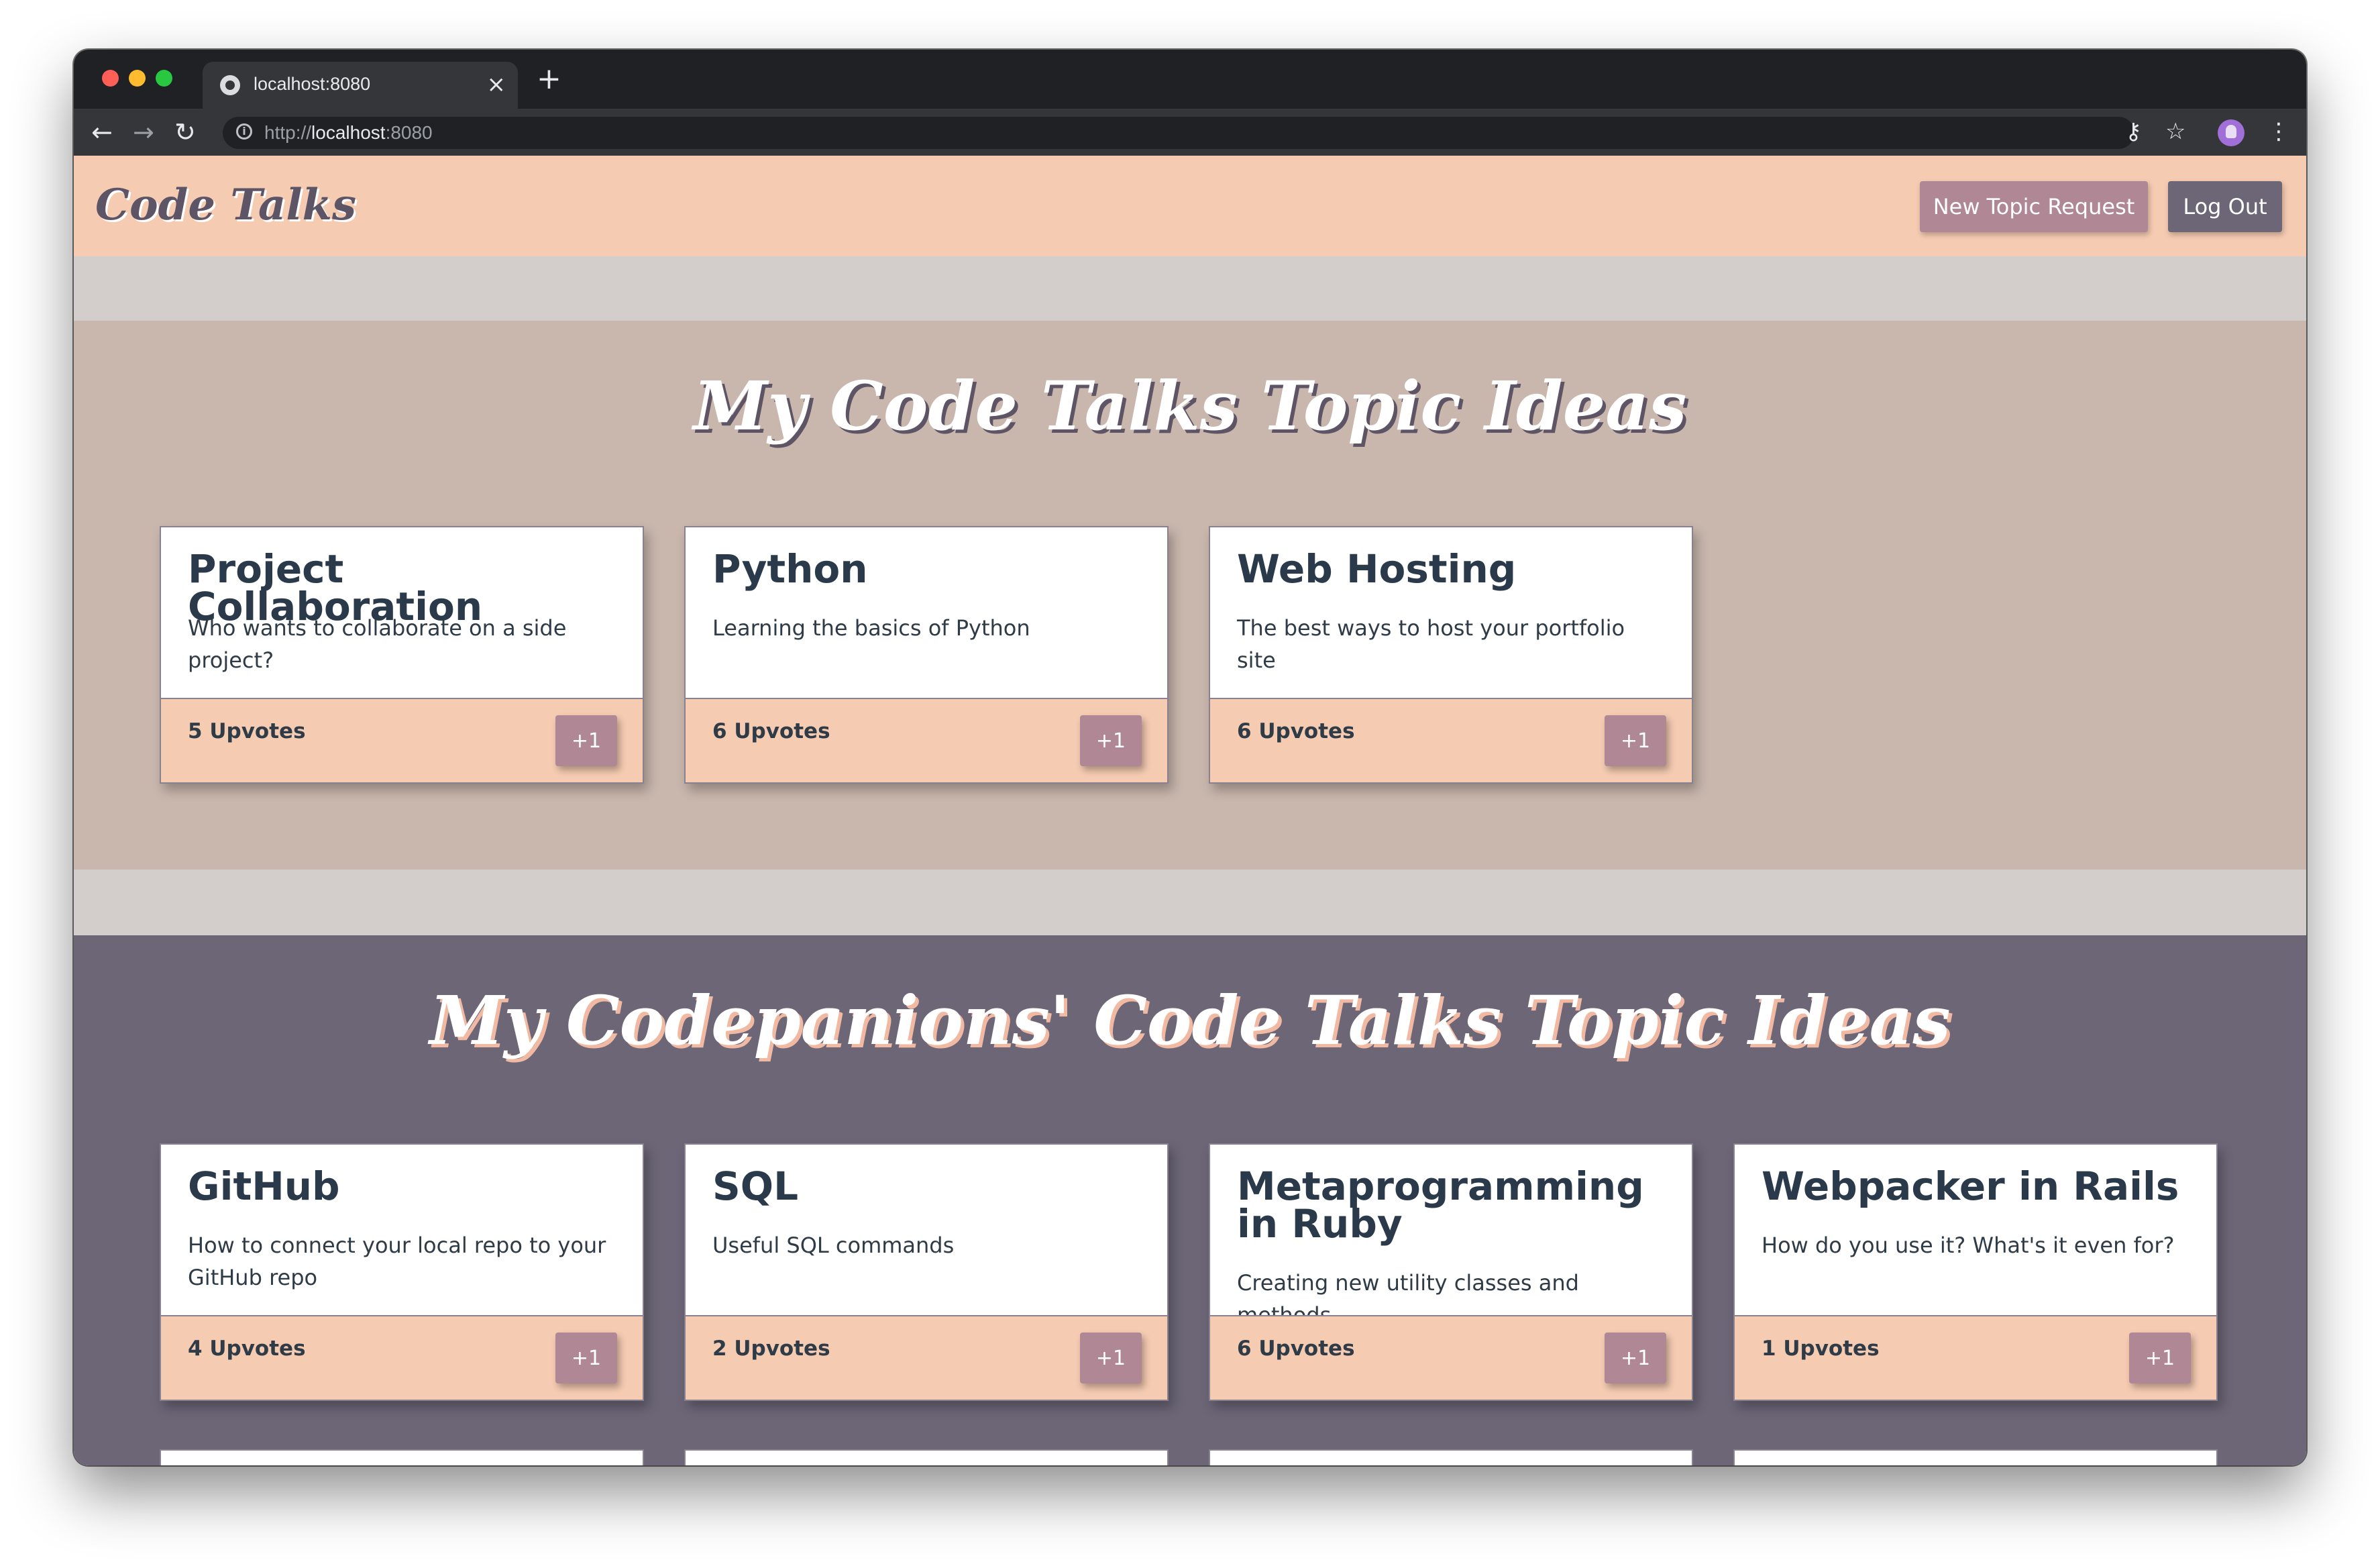 The width and height of the screenshot is (2380, 1566). Describe the element at coordinates (247, 1349) in the screenshot. I see `upvote-count: 4 Upvotes` at that location.